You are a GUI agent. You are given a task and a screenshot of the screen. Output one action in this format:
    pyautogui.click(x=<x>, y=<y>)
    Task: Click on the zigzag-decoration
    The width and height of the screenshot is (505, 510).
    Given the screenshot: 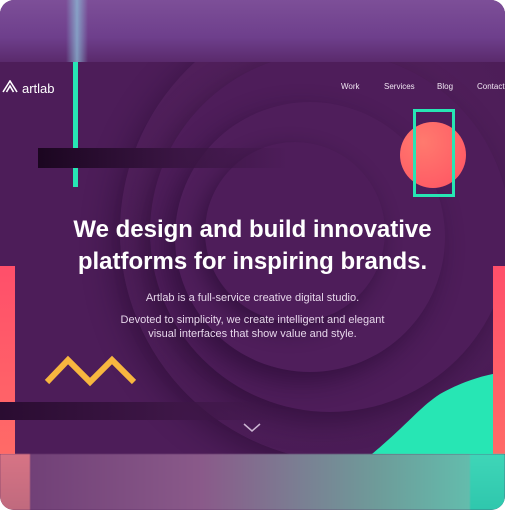 What is the action you would take?
    pyautogui.click(x=90, y=371)
    